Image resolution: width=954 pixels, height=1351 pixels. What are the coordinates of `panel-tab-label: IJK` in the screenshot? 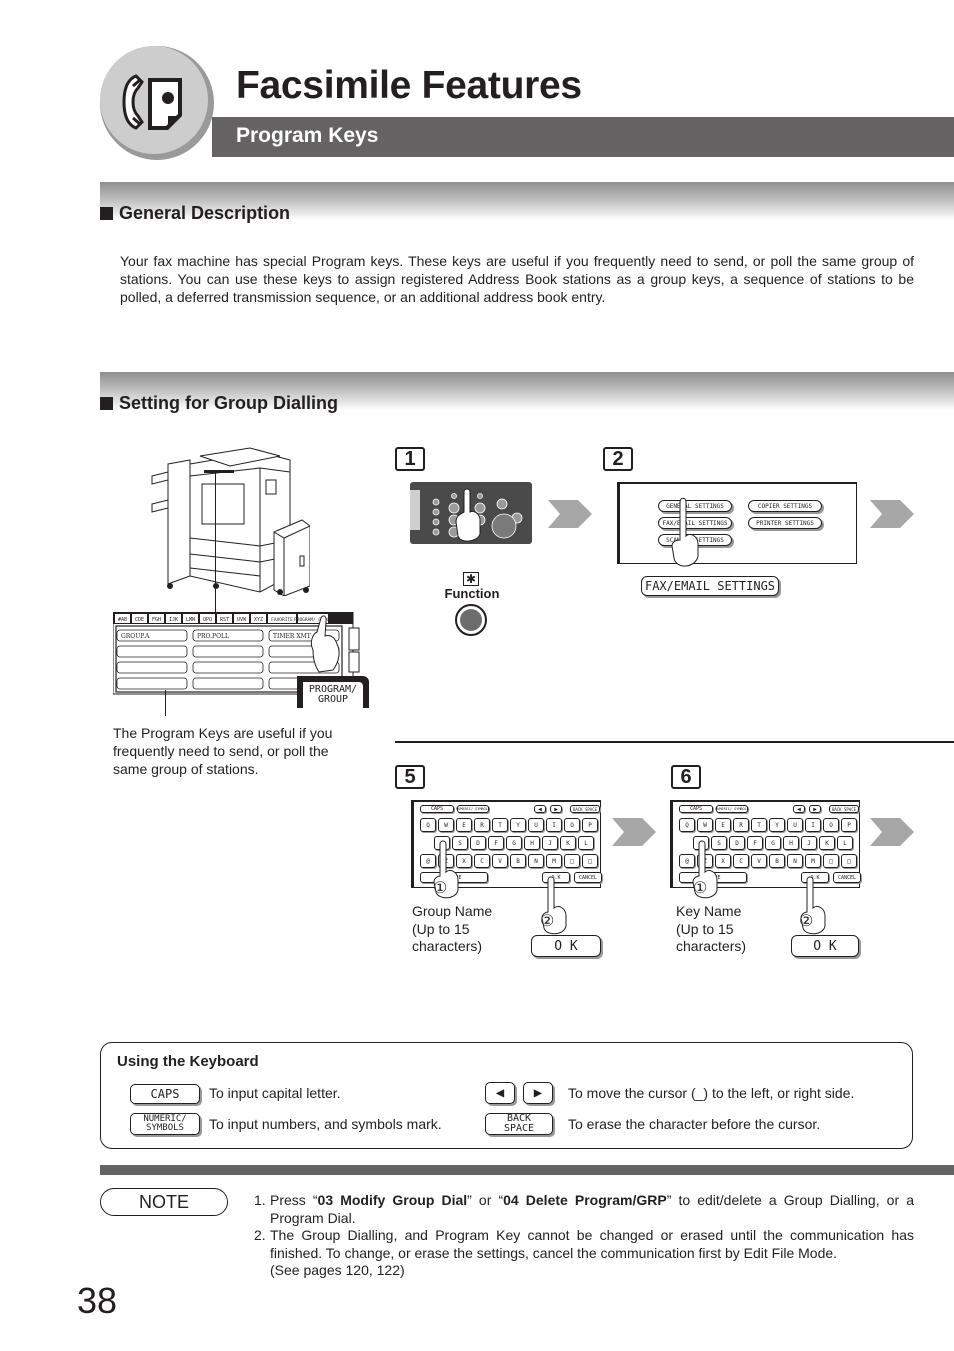 It's located at (173, 620).